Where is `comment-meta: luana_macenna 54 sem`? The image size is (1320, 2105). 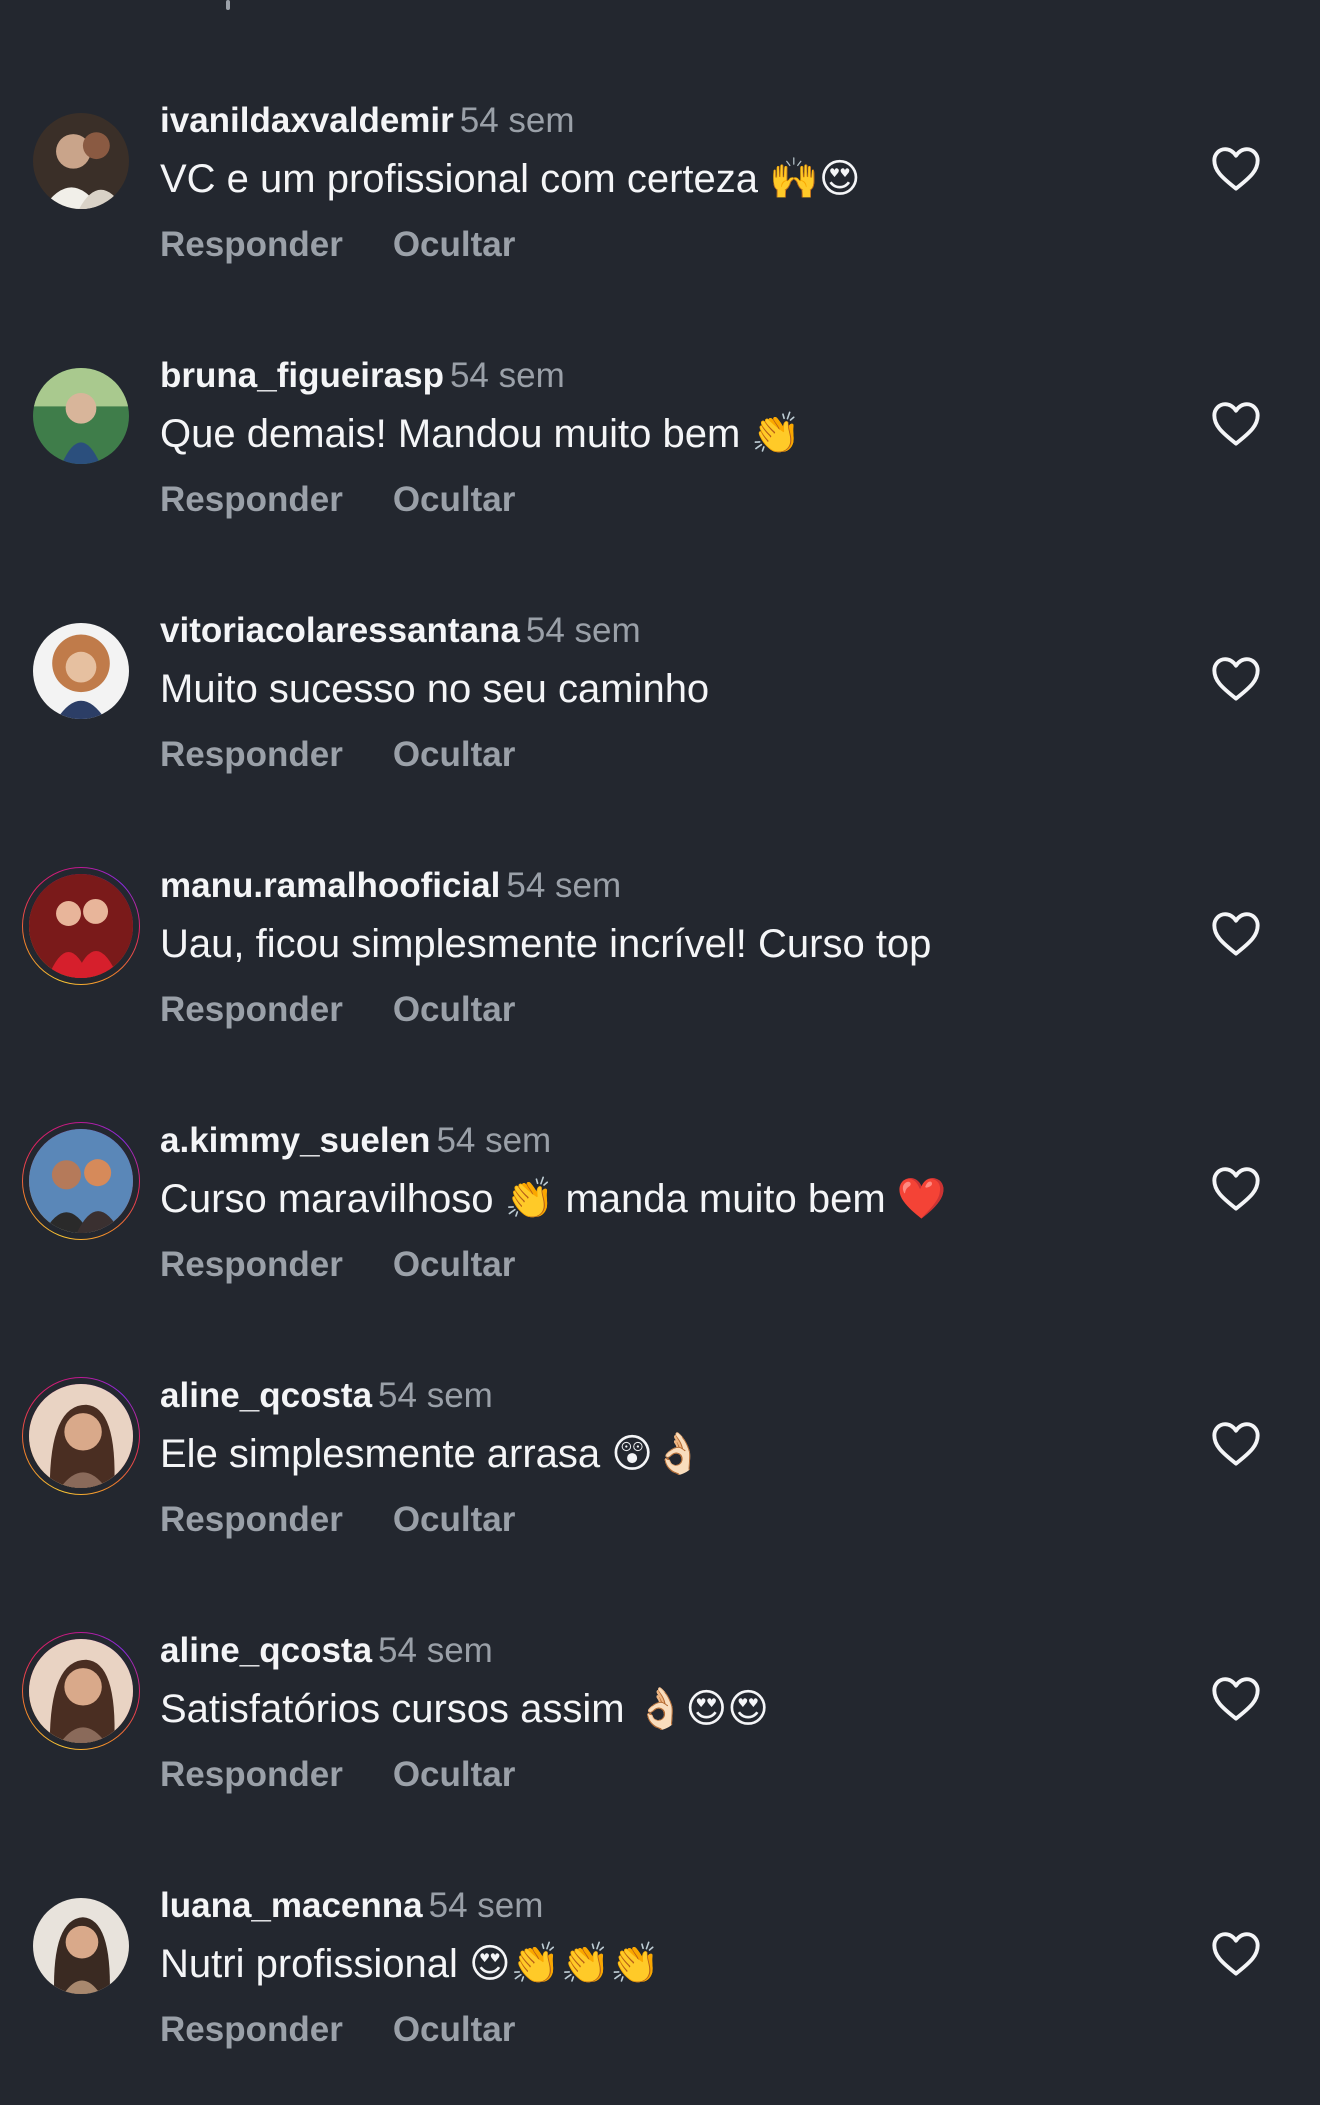
comment-meta: luana_macenna 54 sem is located at coordinates (351, 1906).